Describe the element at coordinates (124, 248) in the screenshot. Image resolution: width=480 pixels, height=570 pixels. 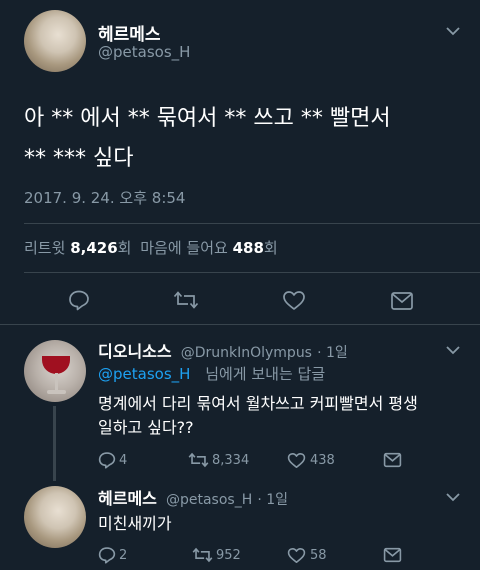
I see `retweets-unit: 회` at that location.